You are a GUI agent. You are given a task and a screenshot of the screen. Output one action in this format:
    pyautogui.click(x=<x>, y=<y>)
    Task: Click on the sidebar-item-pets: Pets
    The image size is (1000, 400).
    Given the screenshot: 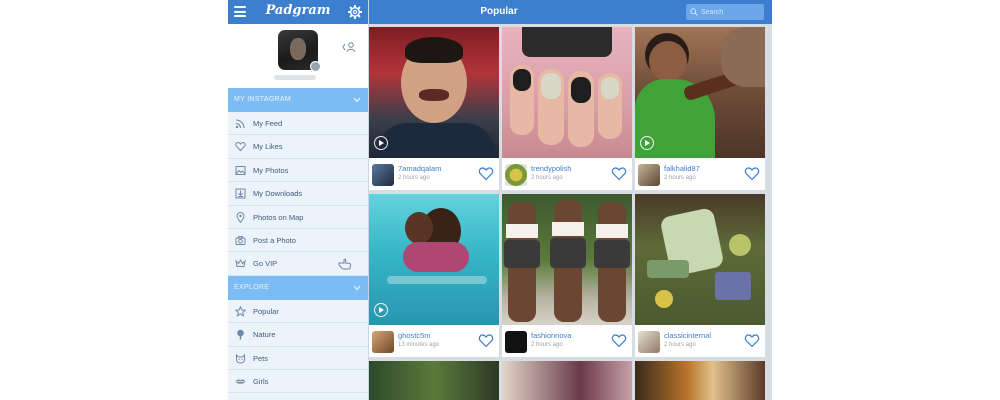 What is the action you would take?
    pyautogui.click(x=298, y=358)
    